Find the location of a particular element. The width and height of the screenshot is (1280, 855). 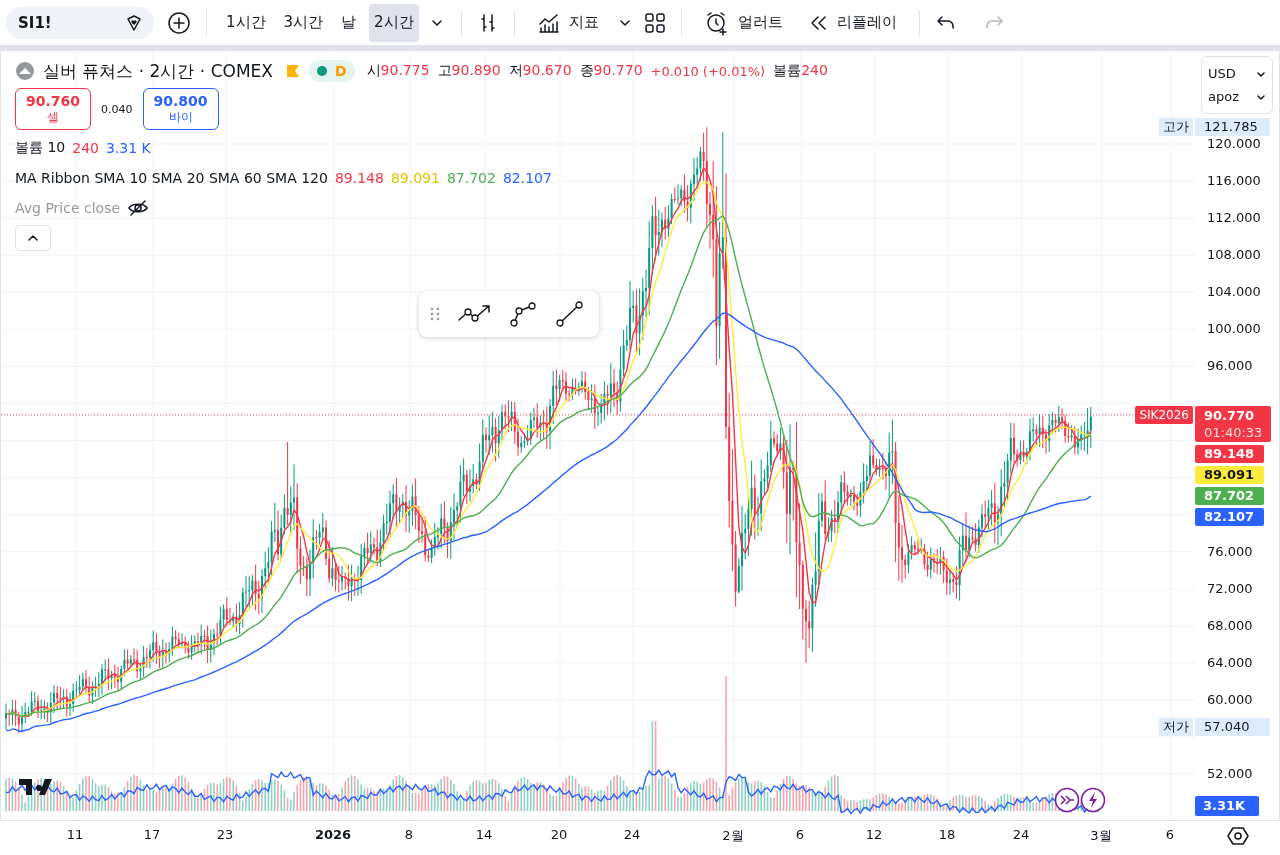

grid-icon is located at coordinates (654, 22).